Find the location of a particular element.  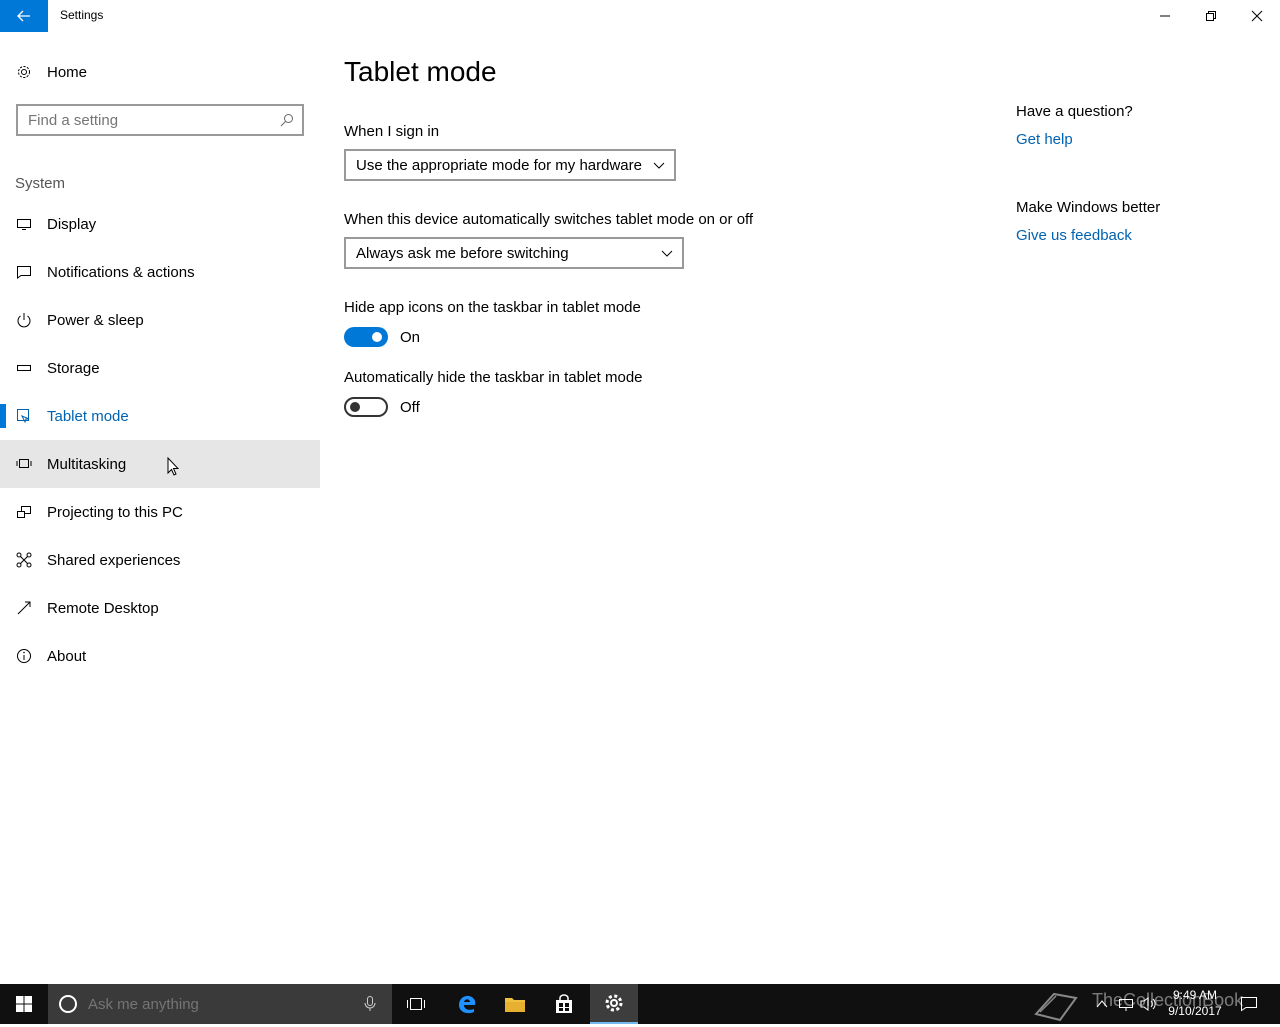

clock-time: 9:49 AM is located at coordinates (1195, 995).